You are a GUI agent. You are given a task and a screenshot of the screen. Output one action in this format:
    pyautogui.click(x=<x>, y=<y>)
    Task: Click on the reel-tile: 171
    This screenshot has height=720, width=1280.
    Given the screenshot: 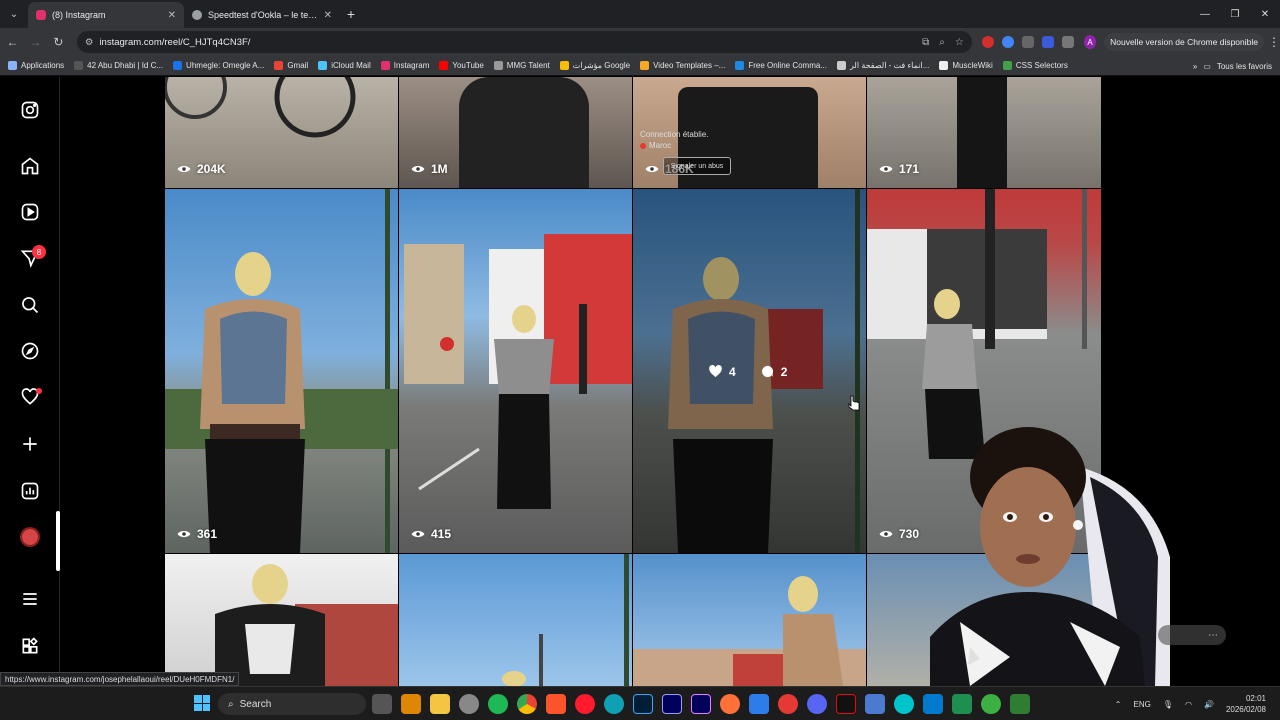 What is the action you would take?
    pyautogui.click(x=984, y=132)
    